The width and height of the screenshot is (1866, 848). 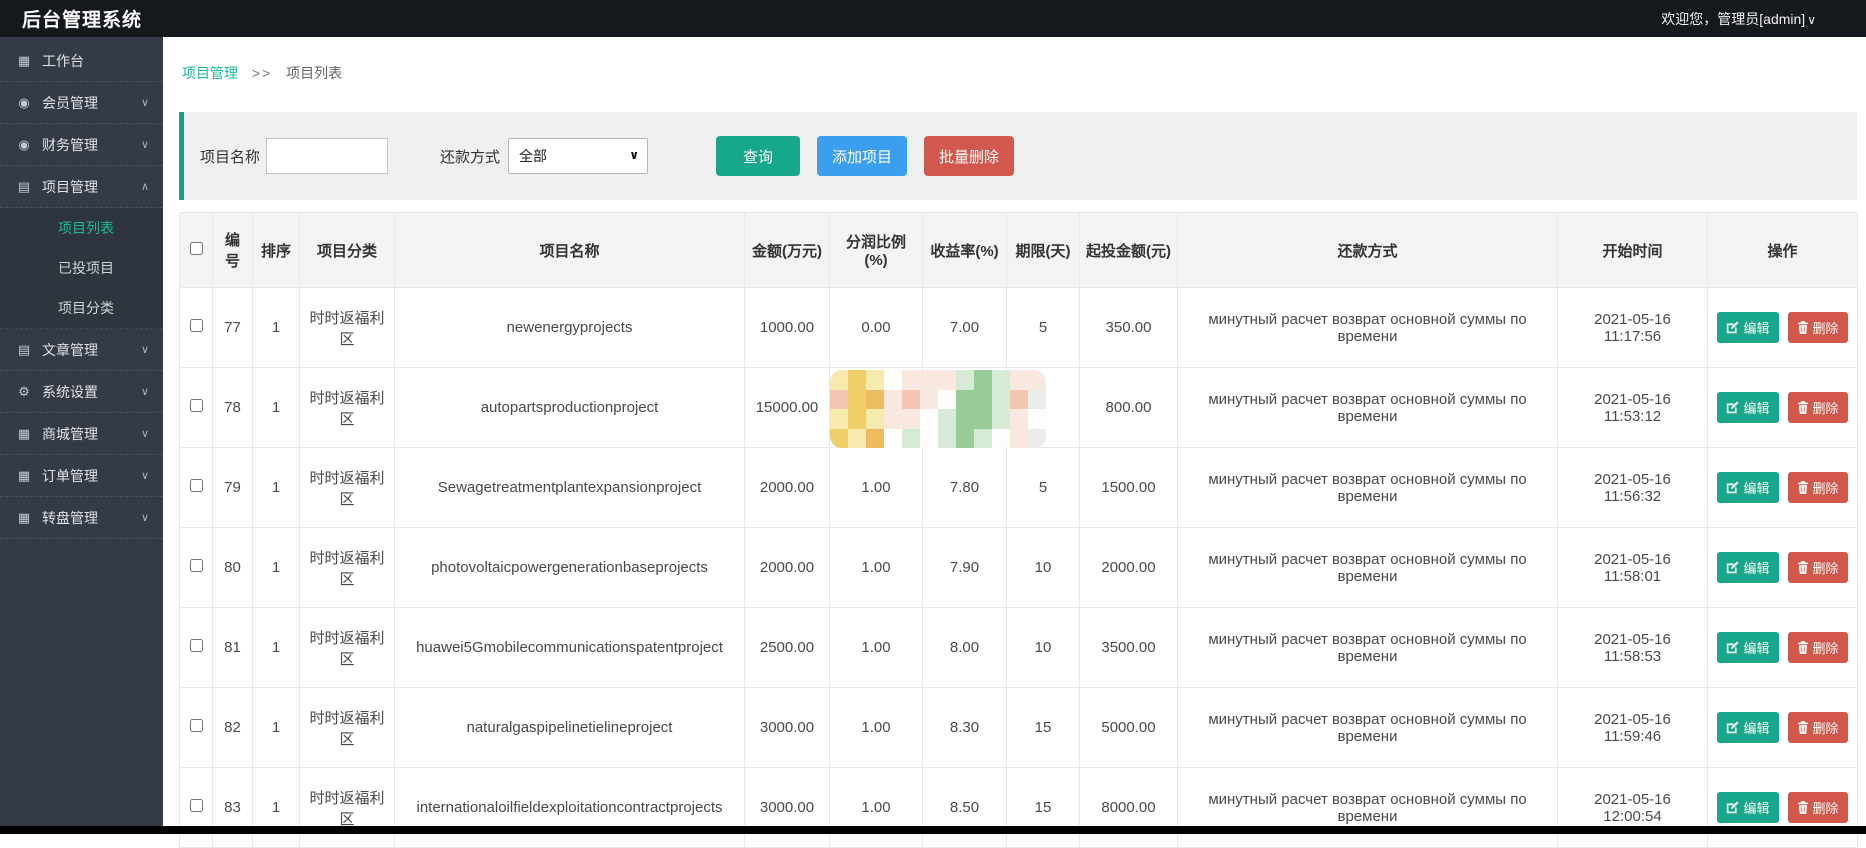 What do you see at coordinates (81, 308) in the screenshot?
I see `submenu-item: 项目分类` at bounding box center [81, 308].